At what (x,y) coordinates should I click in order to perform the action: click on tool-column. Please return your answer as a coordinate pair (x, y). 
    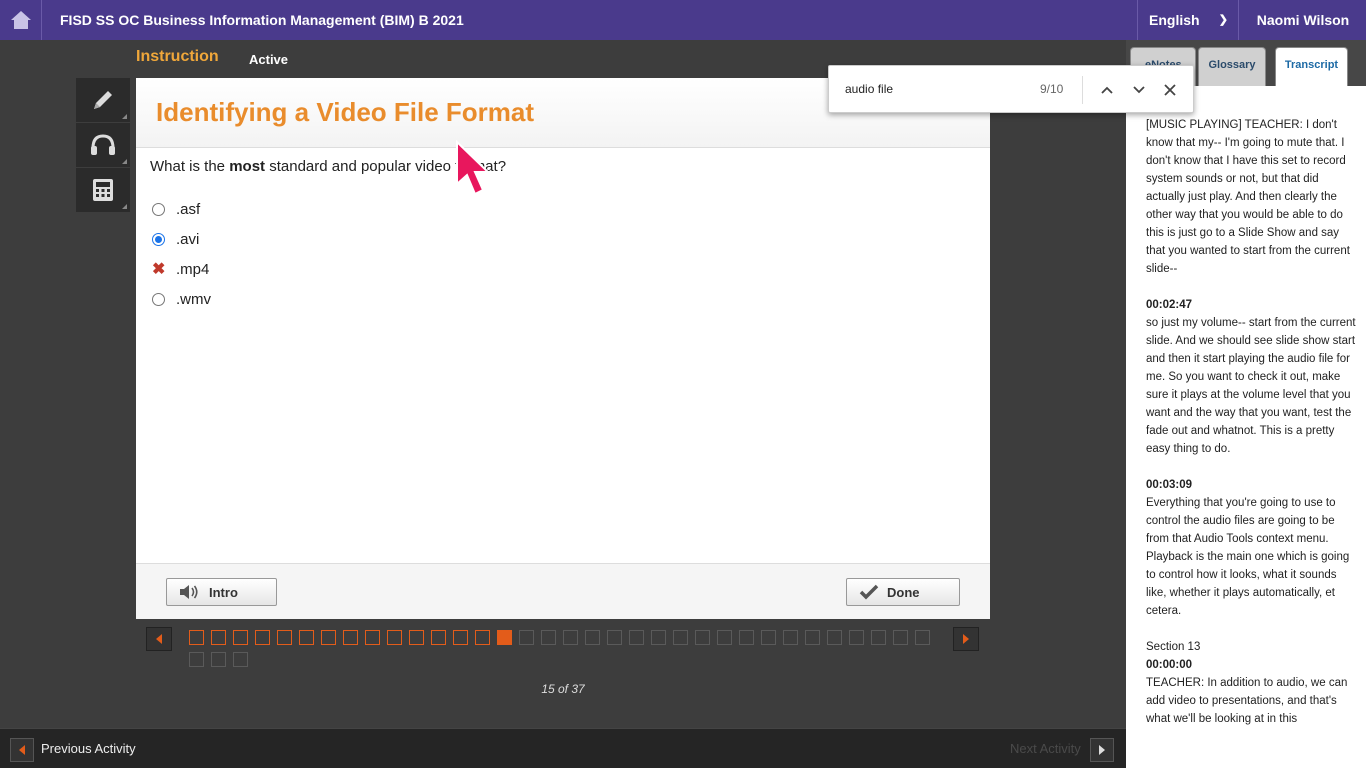
    Looking at the image, I should click on (103, 145).